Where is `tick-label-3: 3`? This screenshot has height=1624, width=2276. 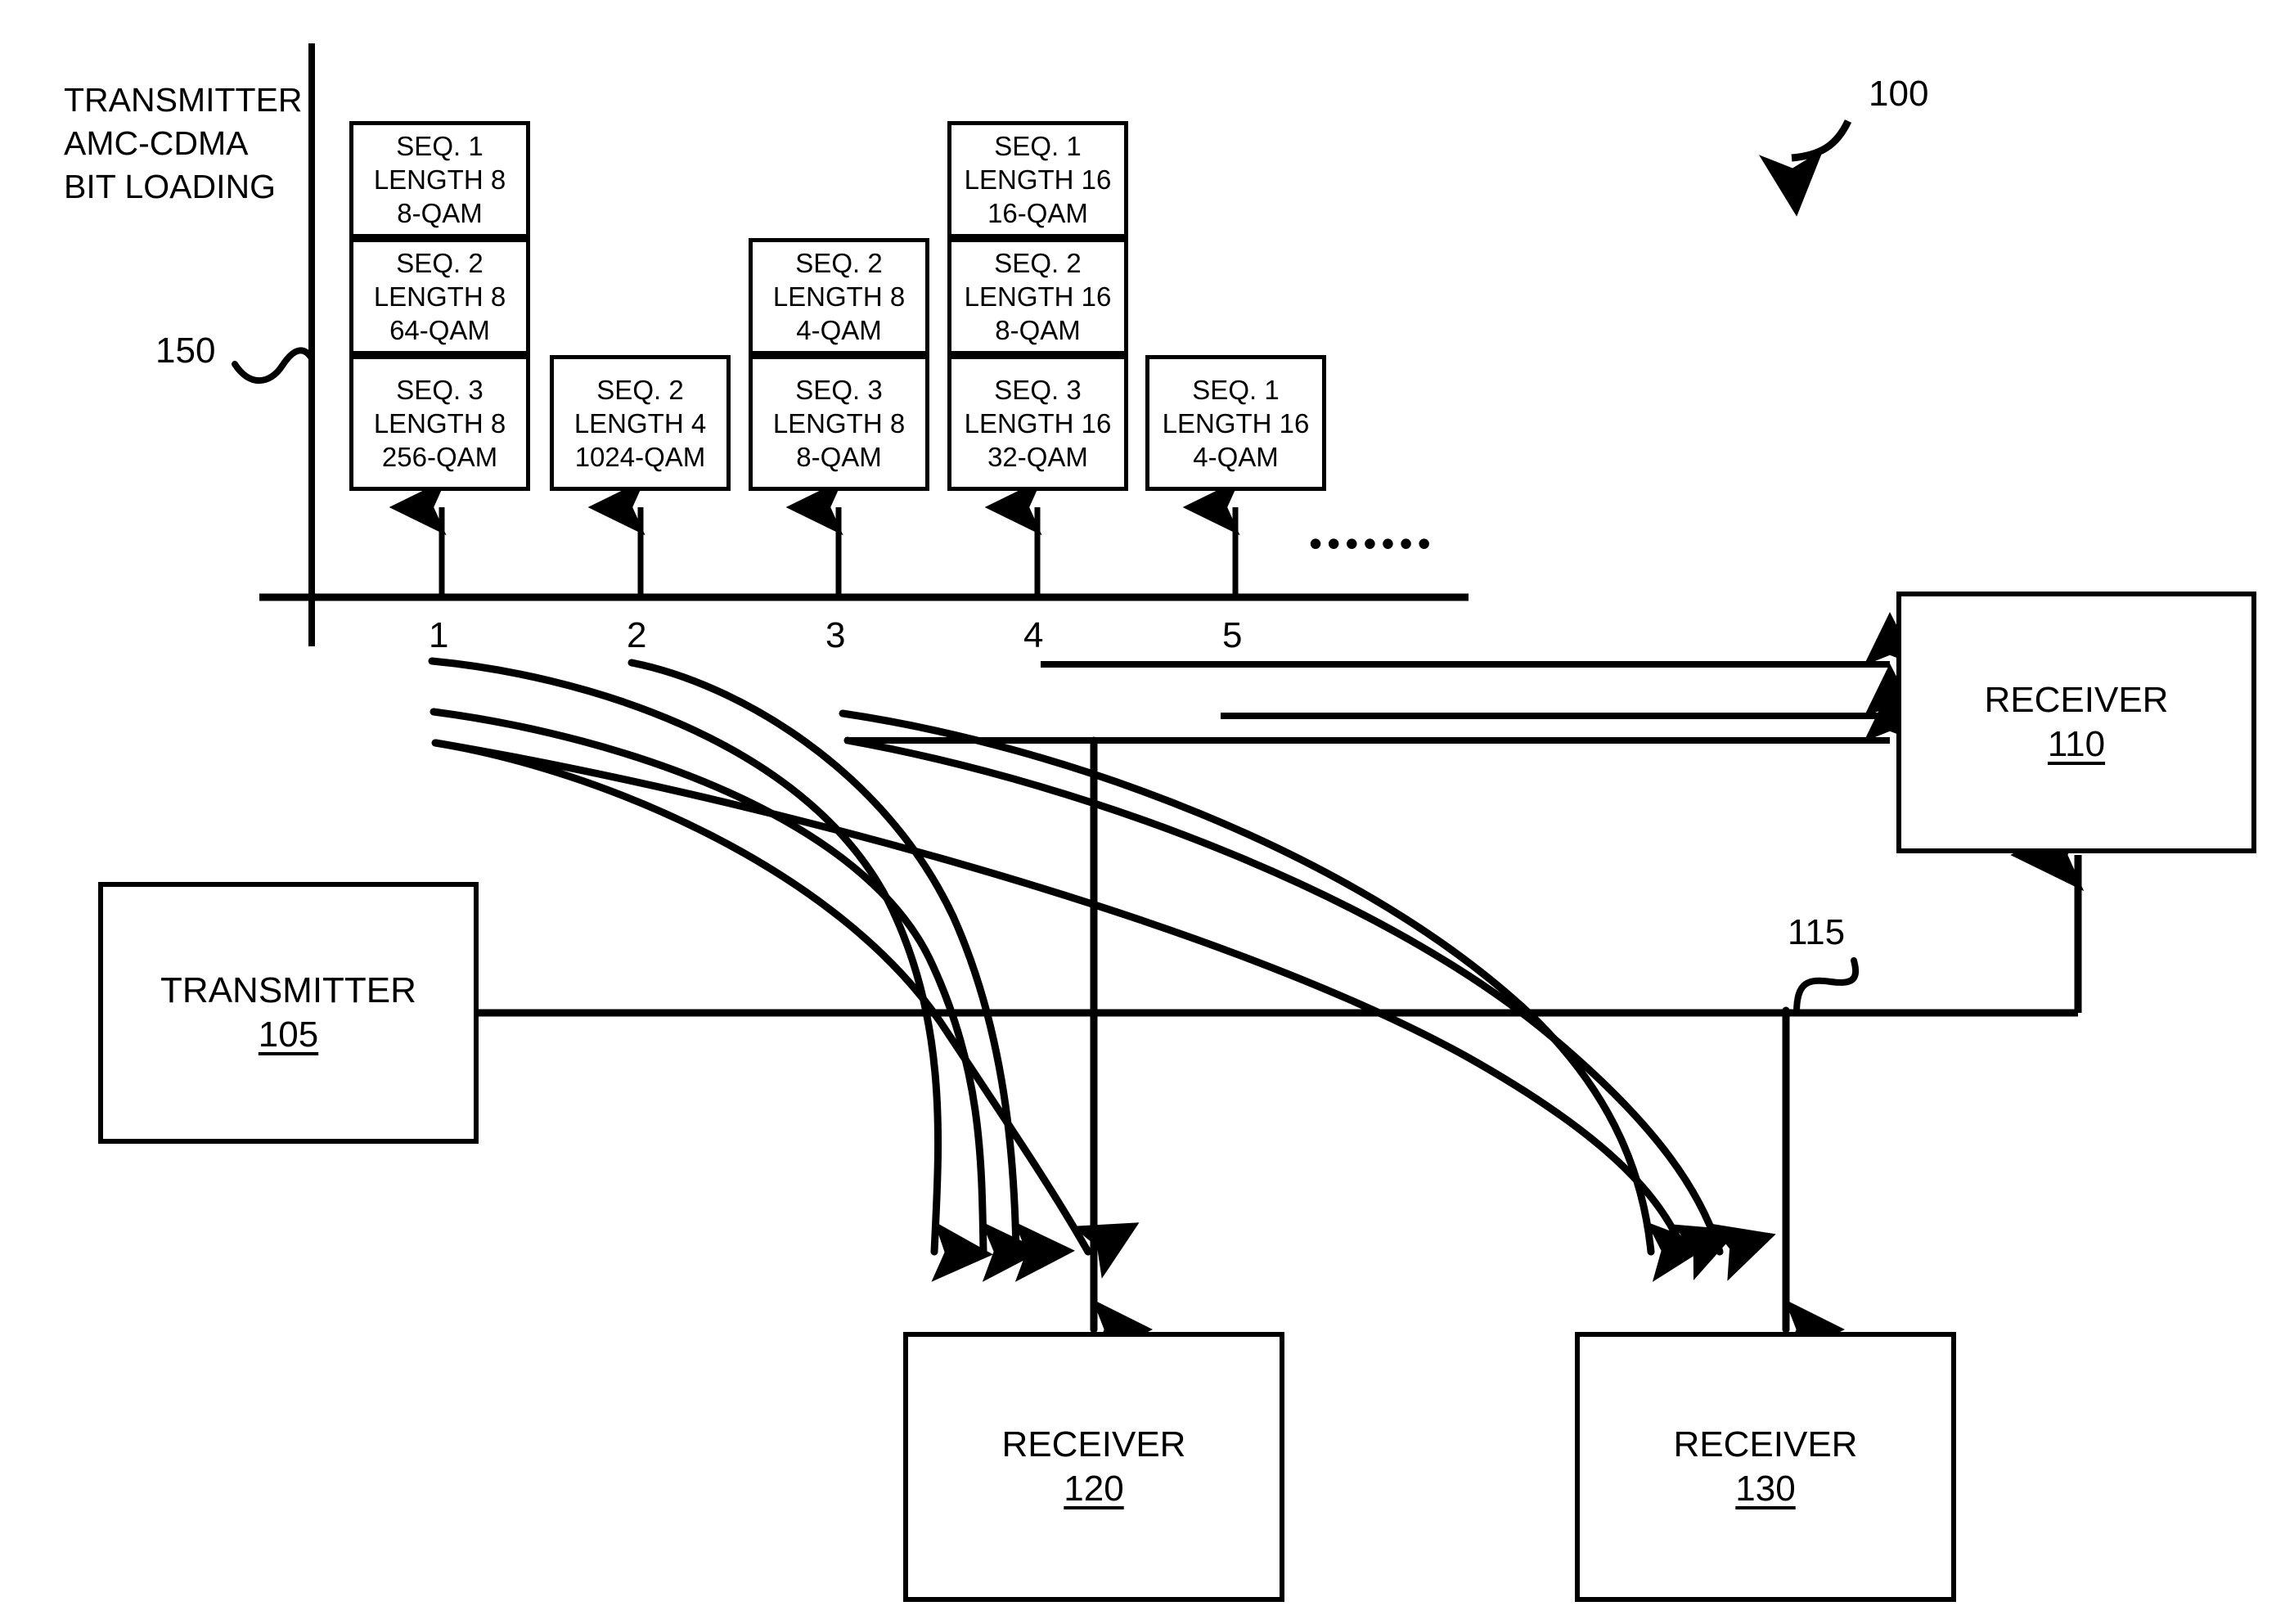 tick-label-3: 3 is located at coordinates (835, 635).